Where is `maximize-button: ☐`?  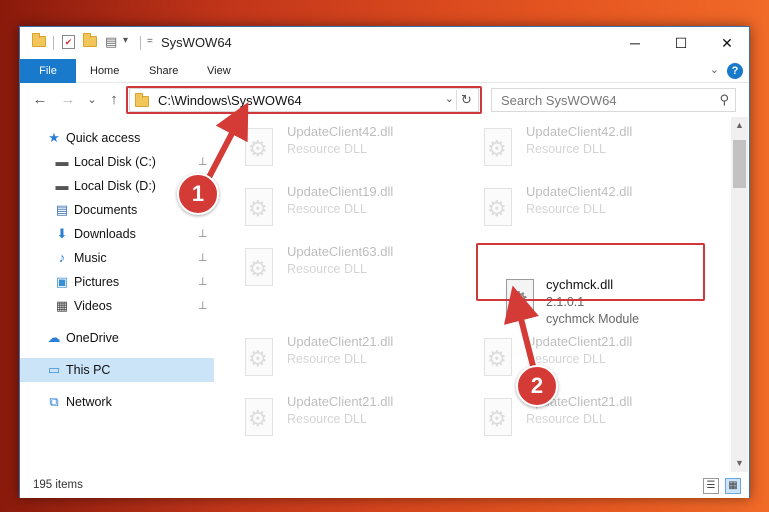 maximize-button: ☐ is located at coordinates (681, 43).